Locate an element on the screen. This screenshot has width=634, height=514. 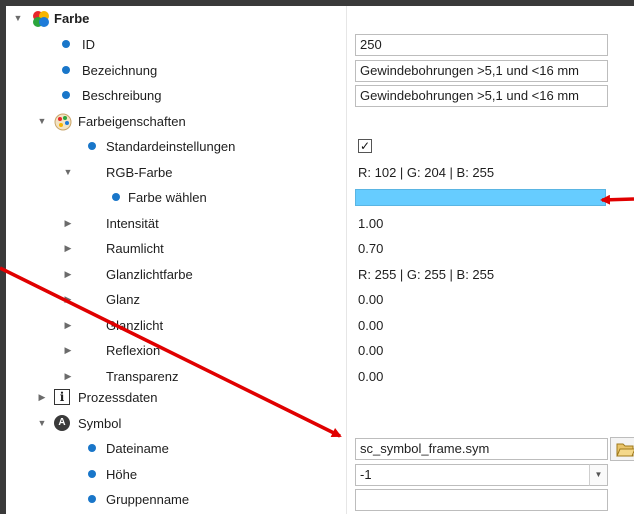
chevron-down-icon: ▼ is located at coordinates (598, 474).